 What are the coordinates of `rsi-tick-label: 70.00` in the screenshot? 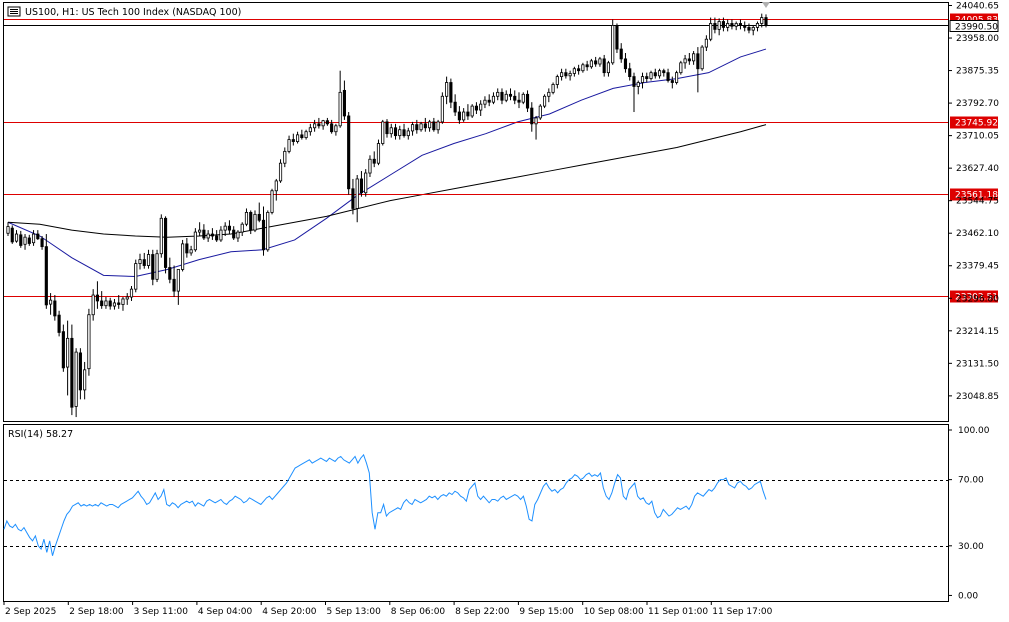 It's located at (971, 481).